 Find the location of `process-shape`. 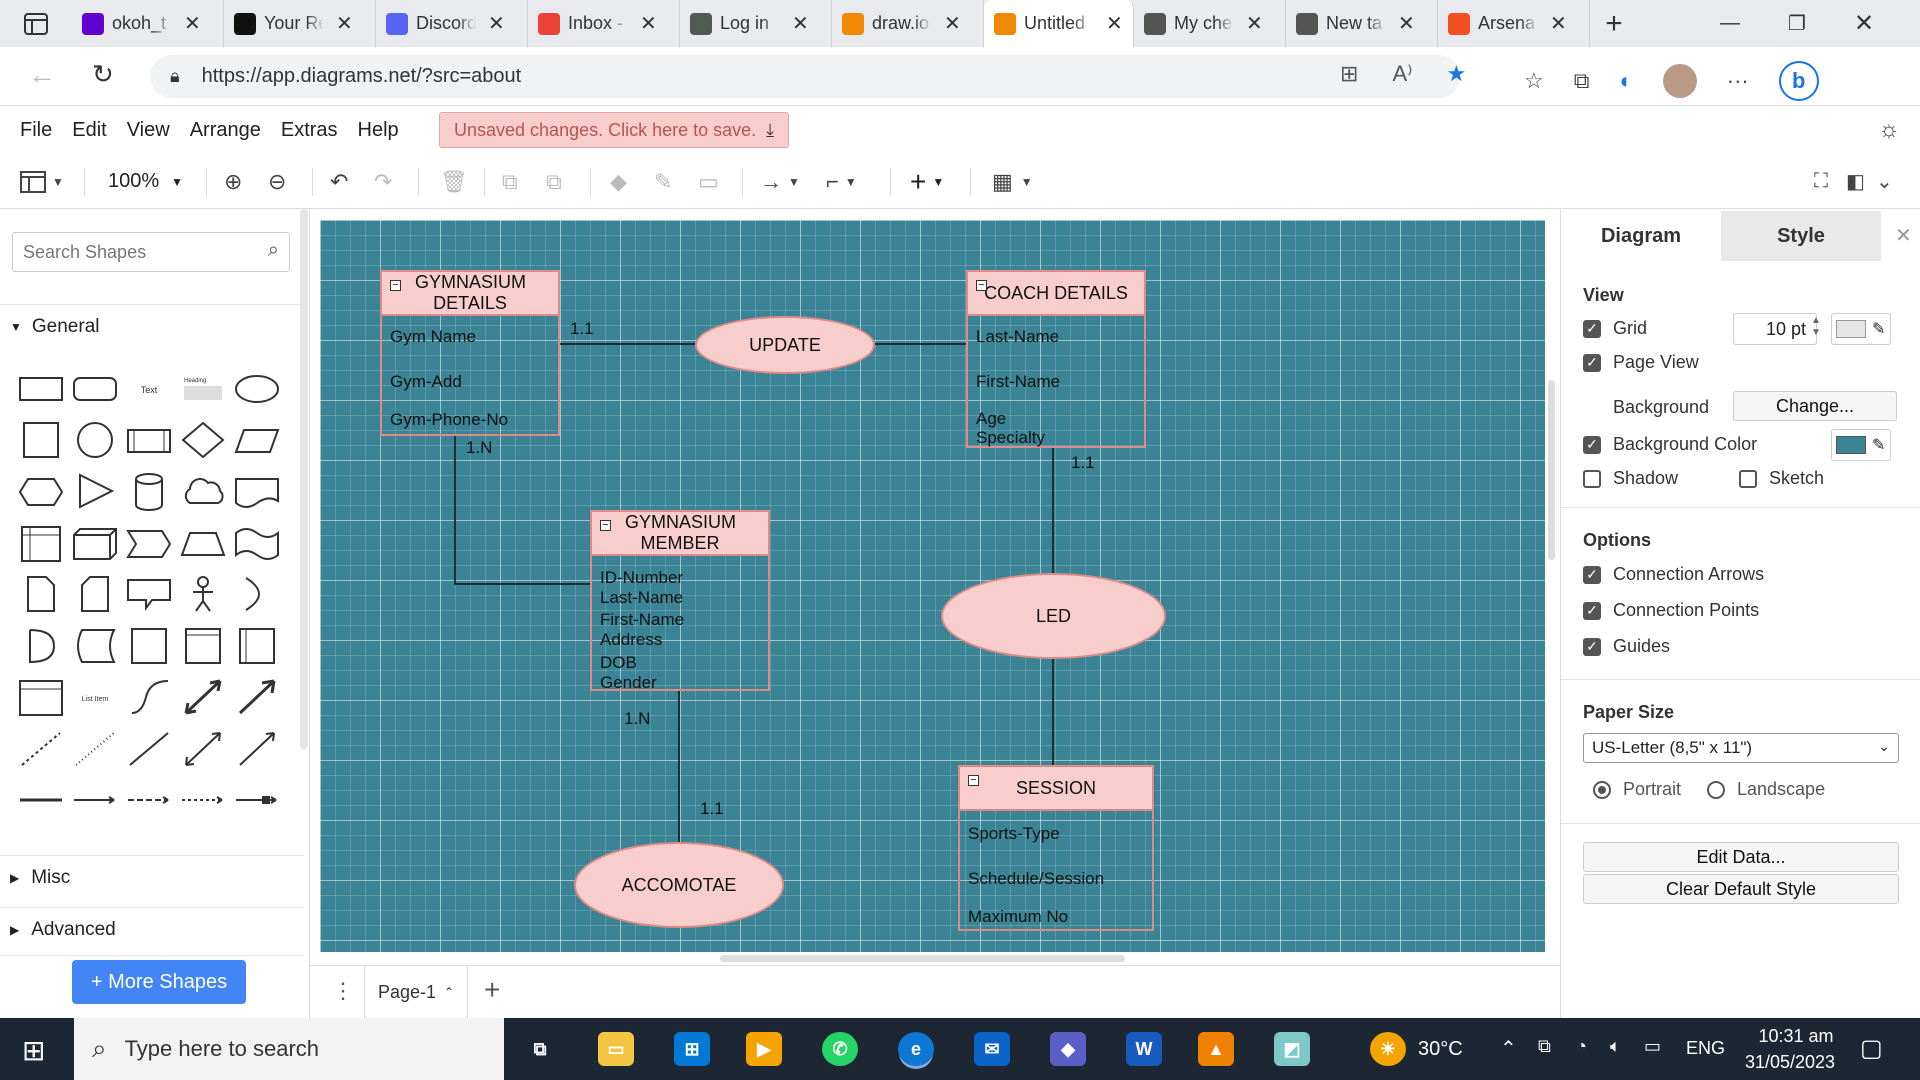

process-shape is located at coordinates (149, 440).